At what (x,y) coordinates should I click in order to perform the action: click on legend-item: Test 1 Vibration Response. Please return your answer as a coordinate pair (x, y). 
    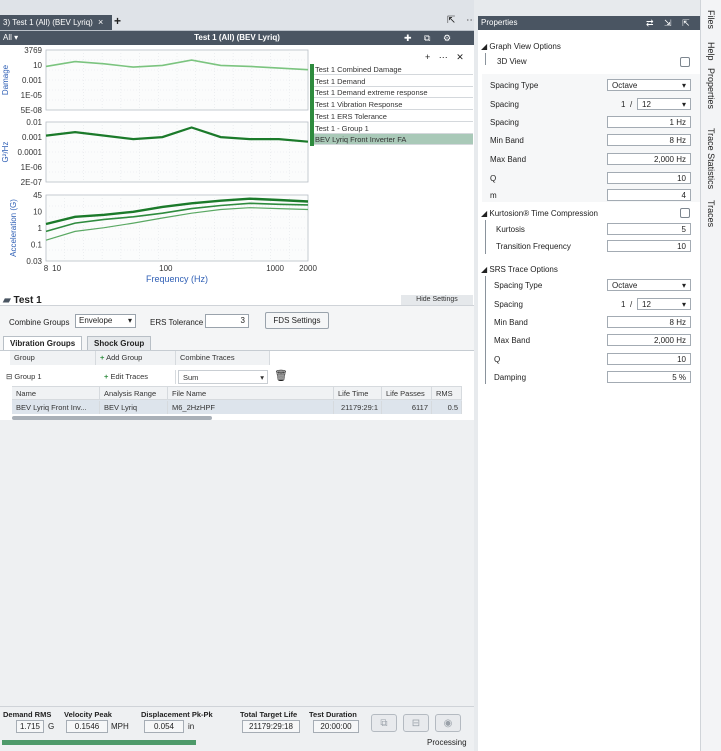
    Looking at the image, I should click on (391, 105).